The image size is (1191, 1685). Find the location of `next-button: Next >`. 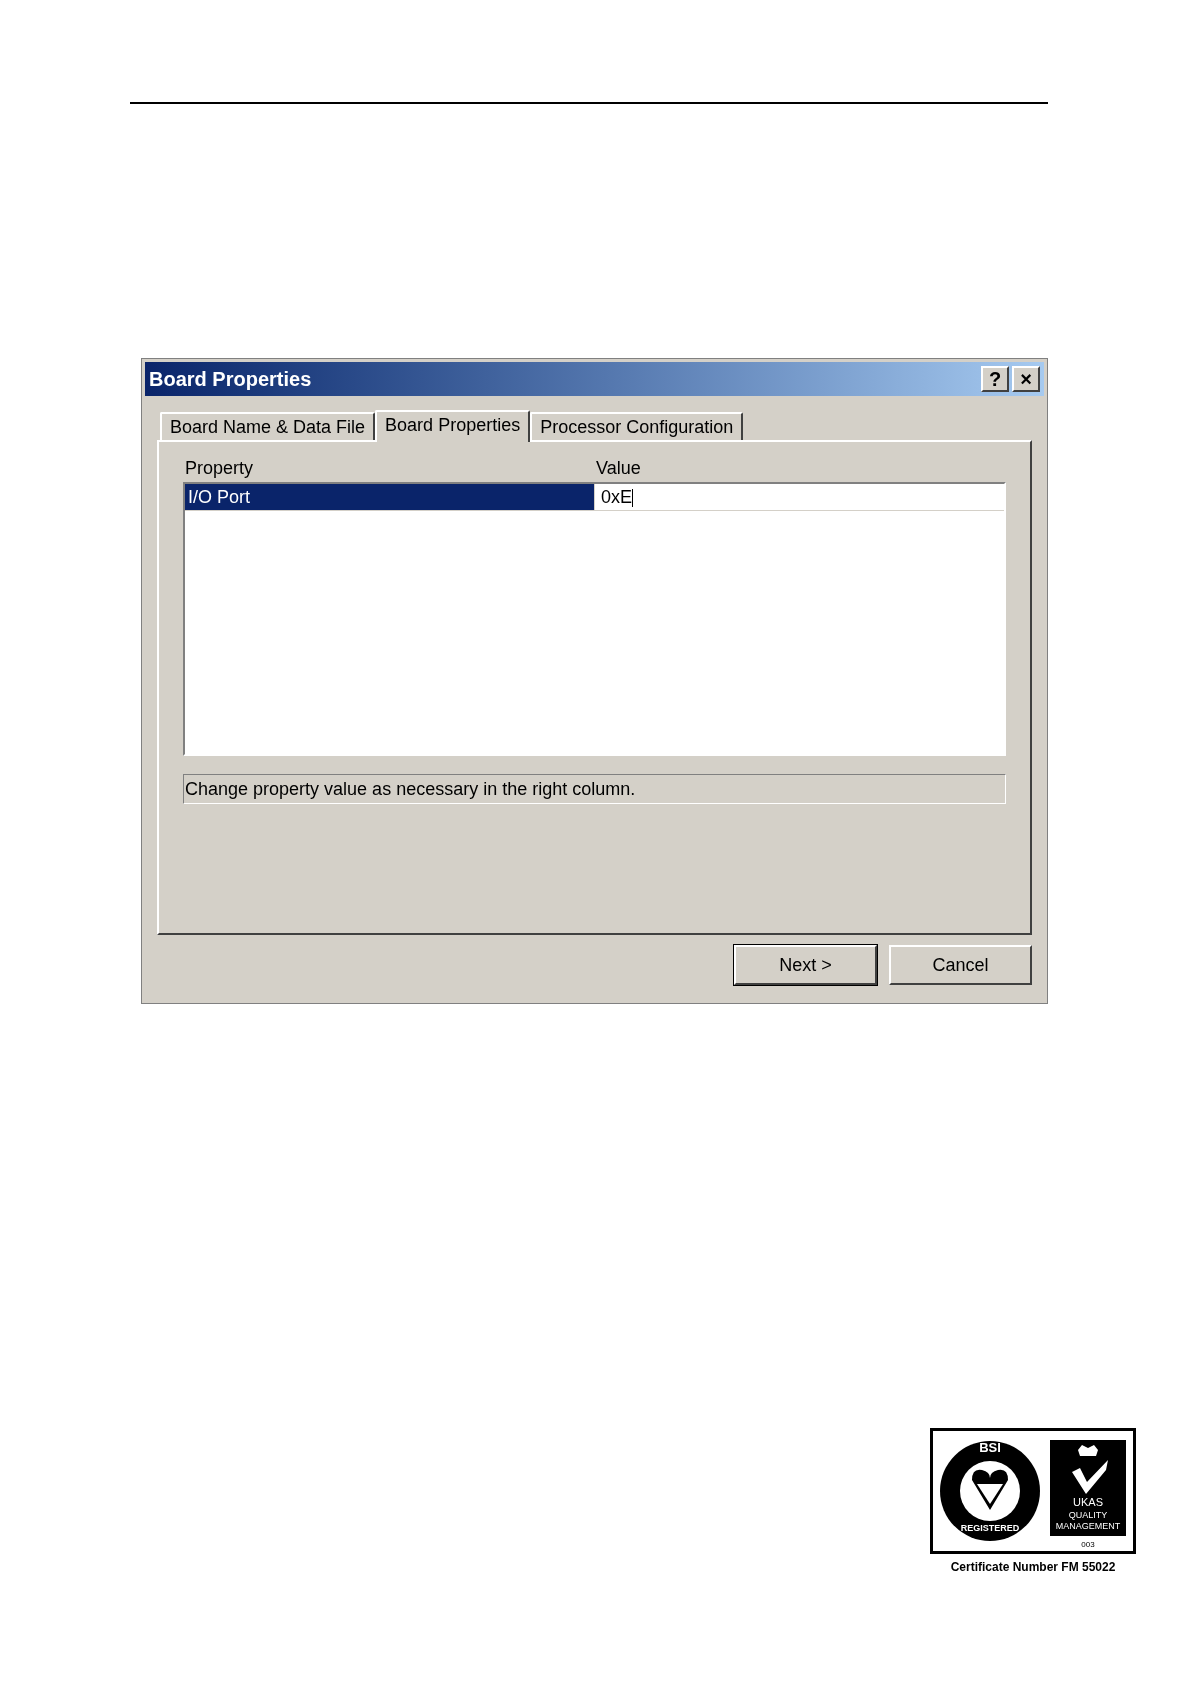

next-button: Next > is located at coordinates (805, 965).